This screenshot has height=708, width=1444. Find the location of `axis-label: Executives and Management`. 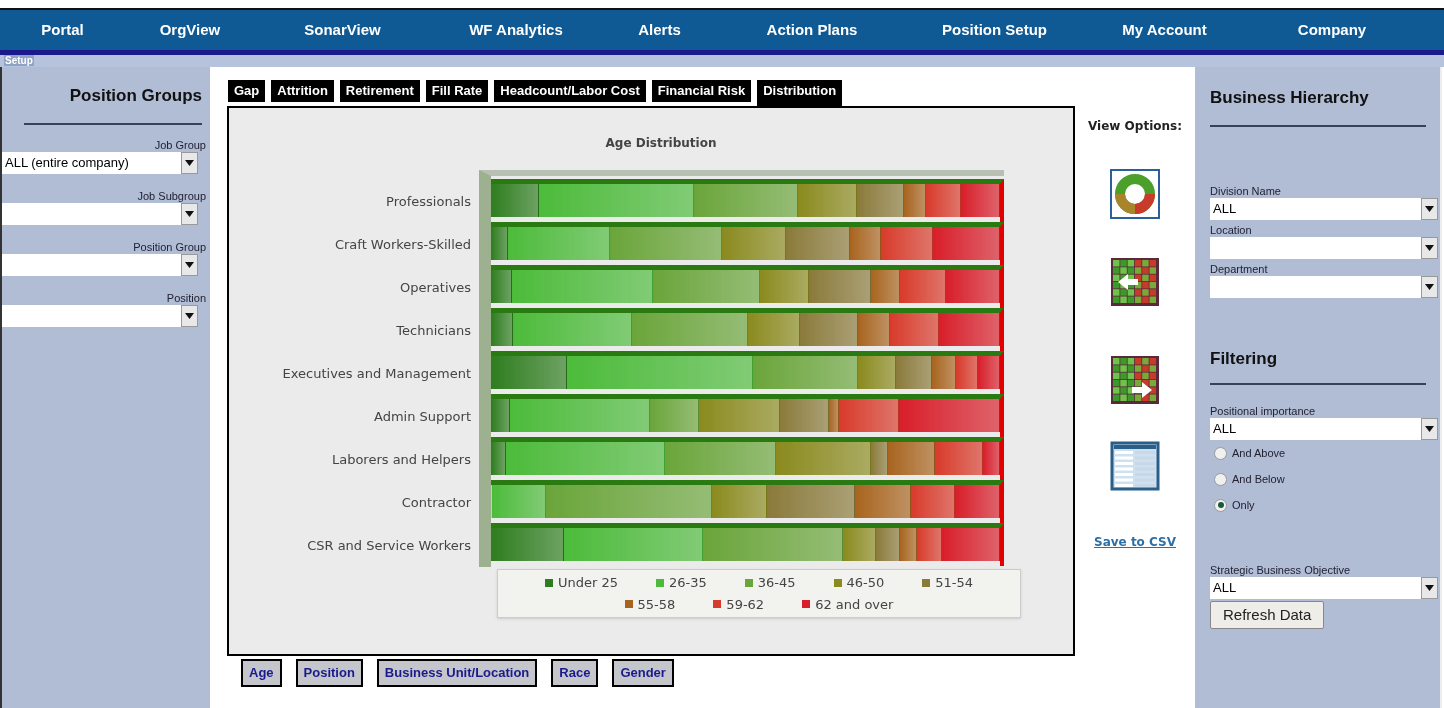

axis-label: Executives and Management is located at coordinates (376, 374).